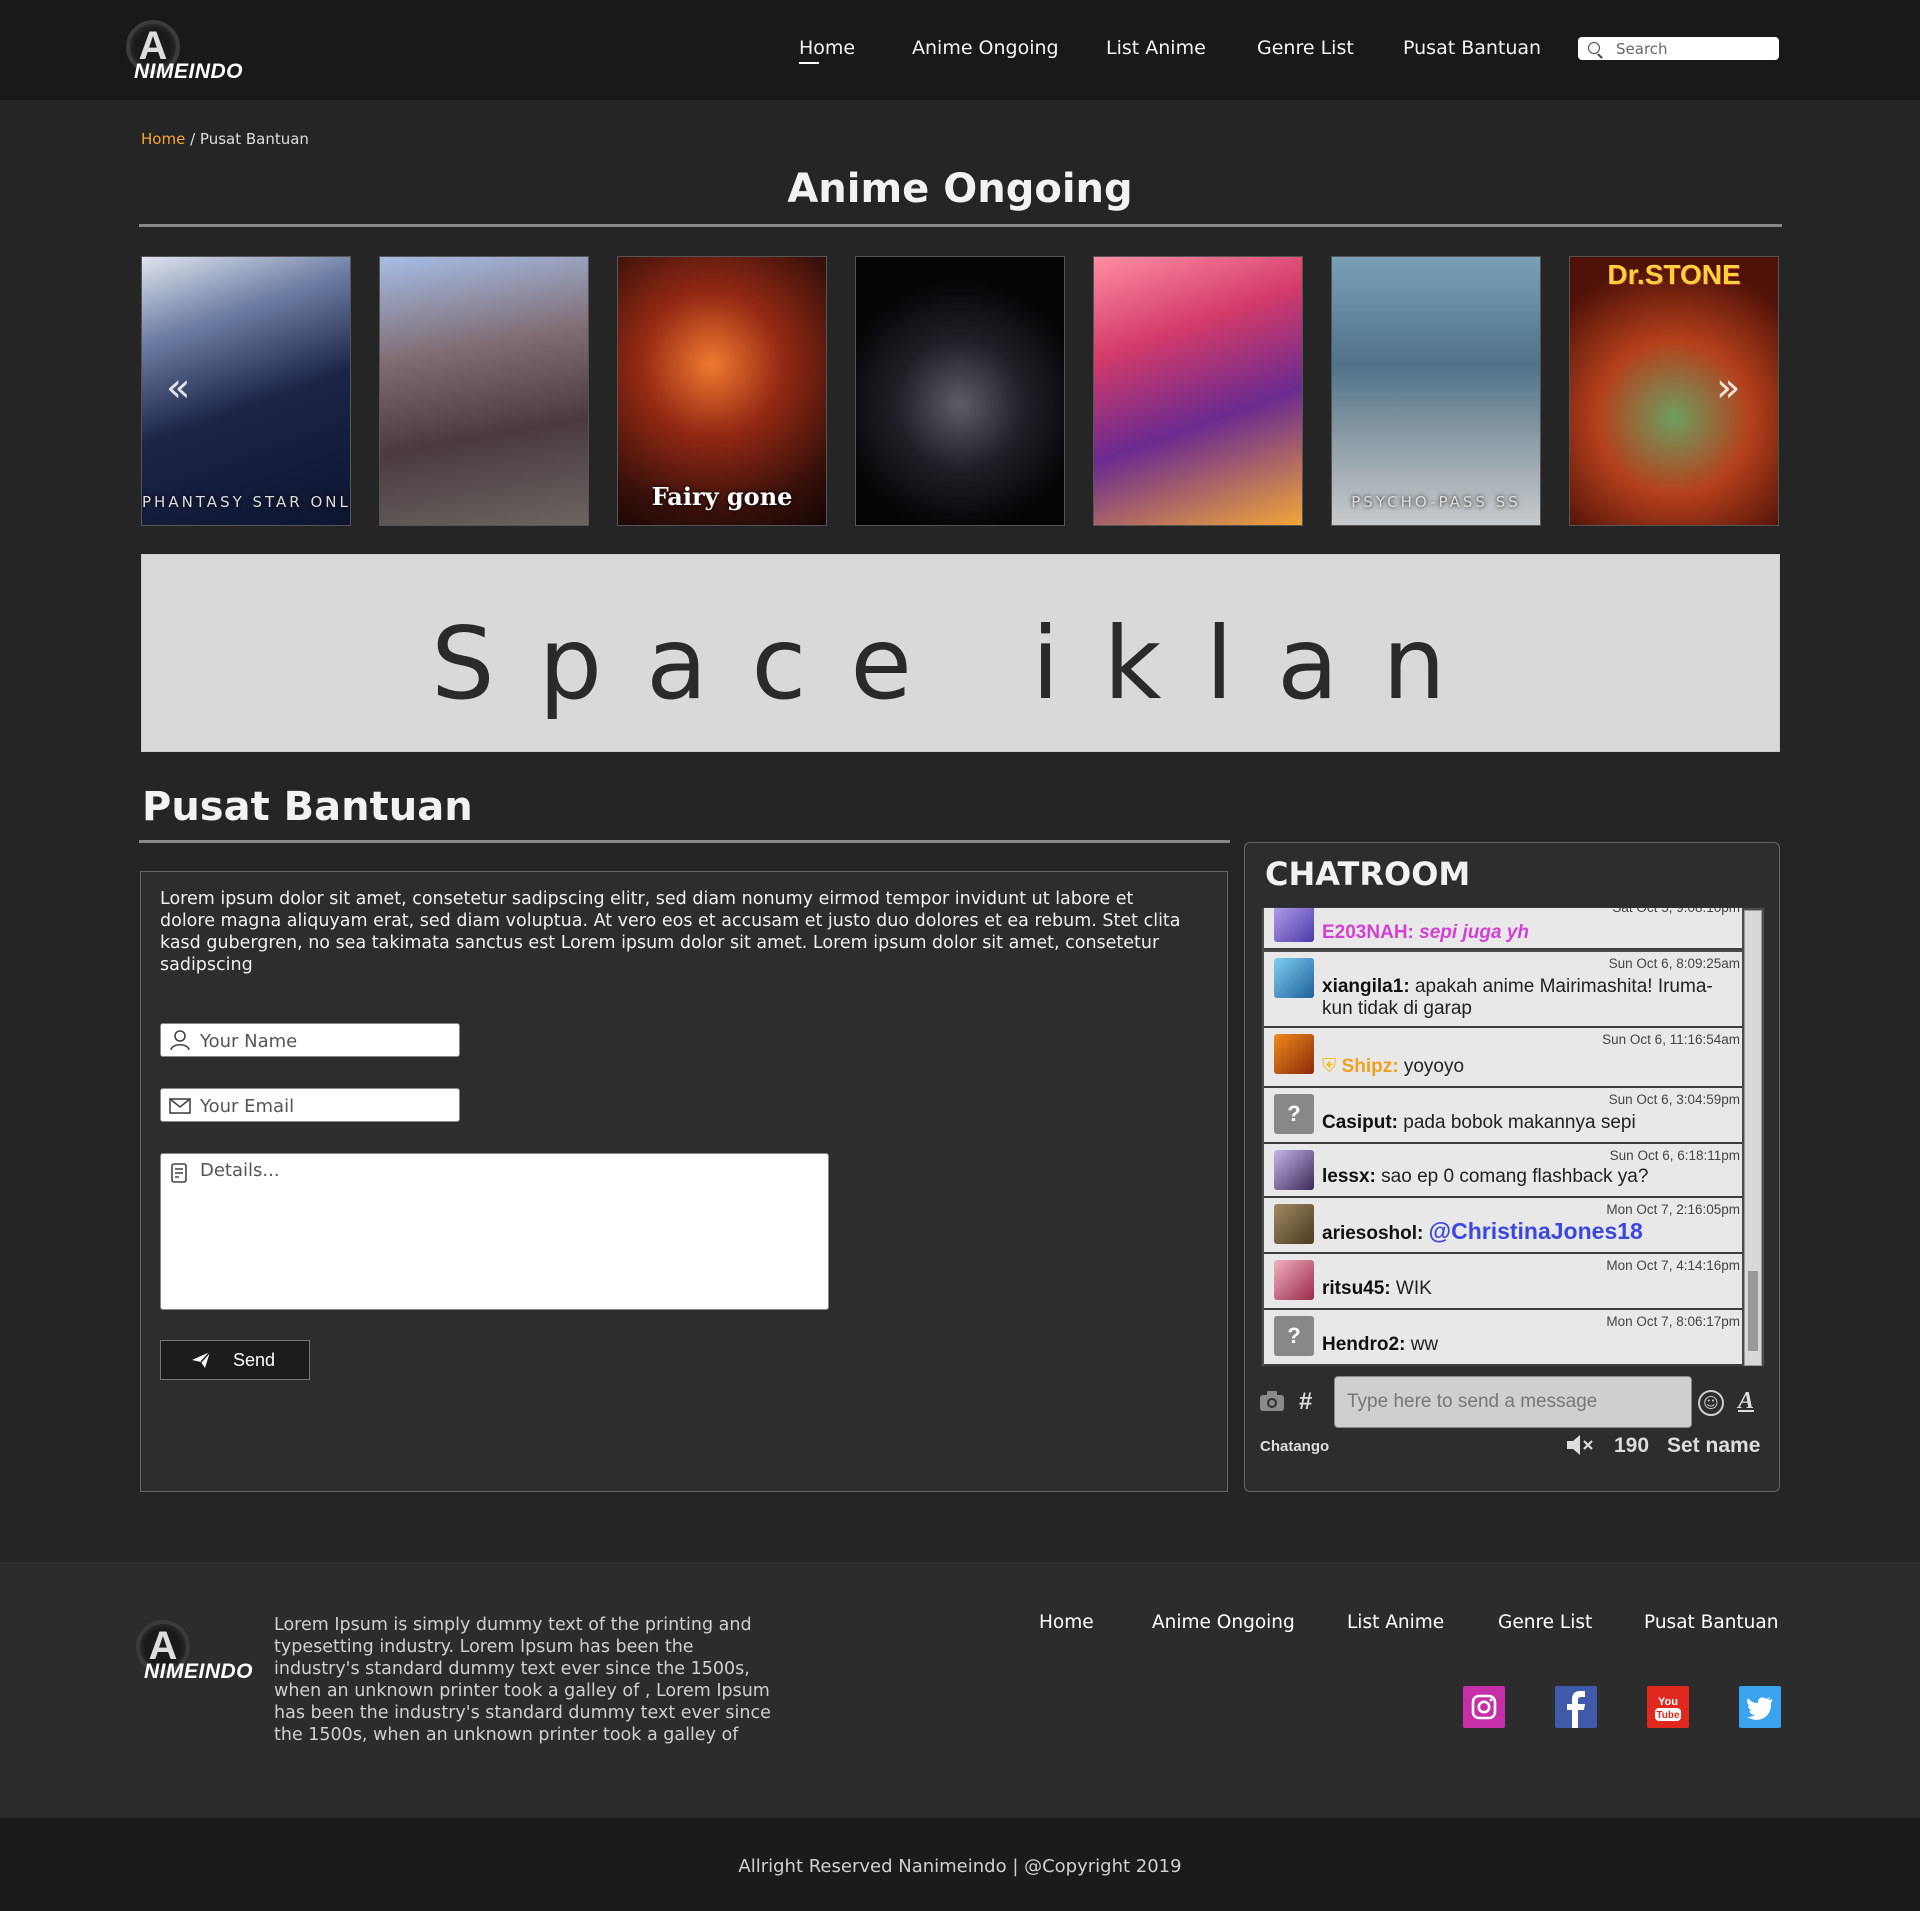 The width and height of the screenshot is (1920, 1911). Describe the element at coordinates (1676, 911) in the screenshot. I see `chat-timestamp: Sat Oct 5, 9:08:10pm` at that location.